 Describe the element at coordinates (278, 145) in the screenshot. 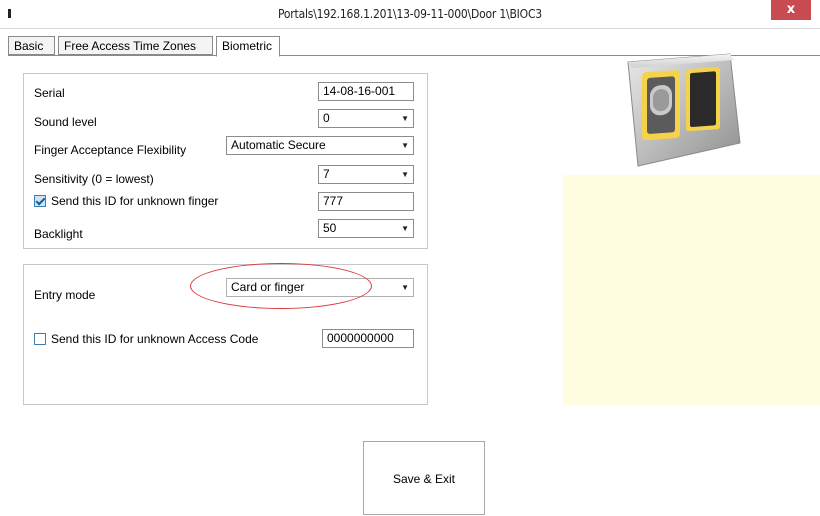

I see `finger-flex-value: Automatic Secure` at that location.